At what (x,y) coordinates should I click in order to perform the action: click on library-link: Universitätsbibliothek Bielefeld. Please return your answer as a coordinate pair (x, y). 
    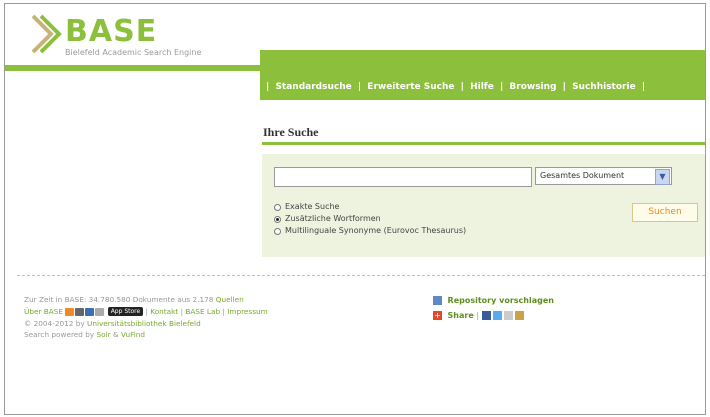
    Looking at the image, I should click on (144, 323).